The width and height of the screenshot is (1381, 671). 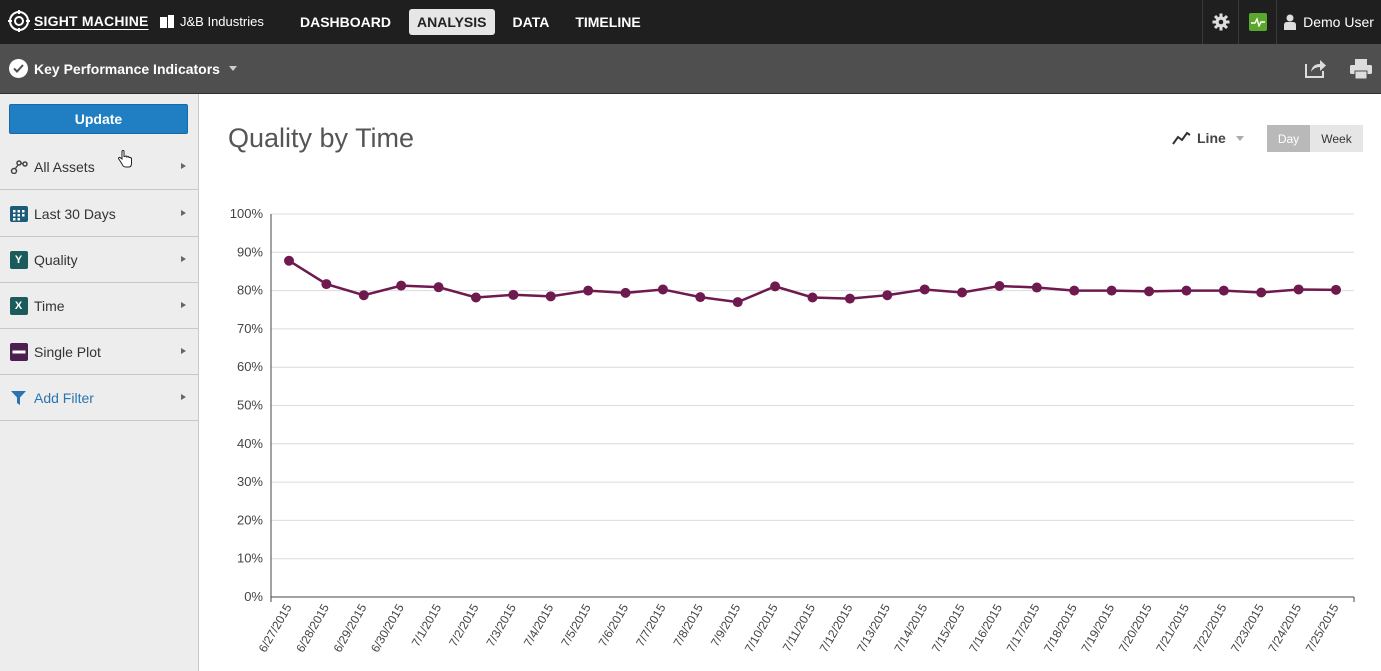 What do you see at coordinates (99, 167) in the screenshot?
I see `sidebar-item-all-assets: All Assets` at bounding box center [99, 167].